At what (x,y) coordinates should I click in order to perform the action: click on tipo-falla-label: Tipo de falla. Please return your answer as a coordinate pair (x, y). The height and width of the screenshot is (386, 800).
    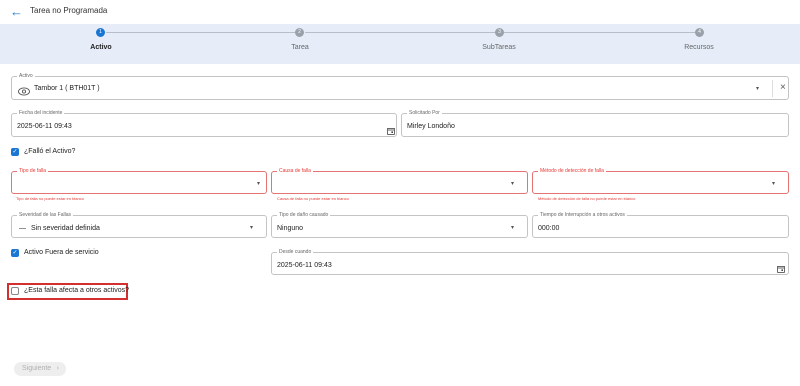
    Looking at the image, I should click on (33, 171).